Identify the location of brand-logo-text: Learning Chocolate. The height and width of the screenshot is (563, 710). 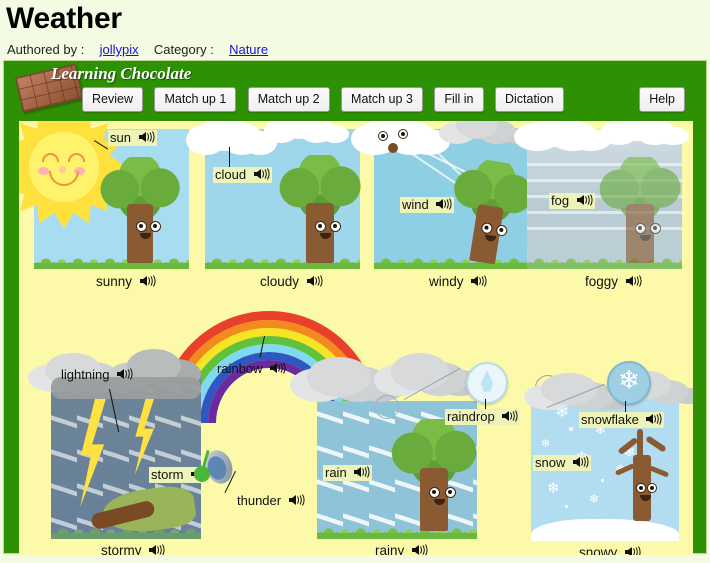
(121, 73).